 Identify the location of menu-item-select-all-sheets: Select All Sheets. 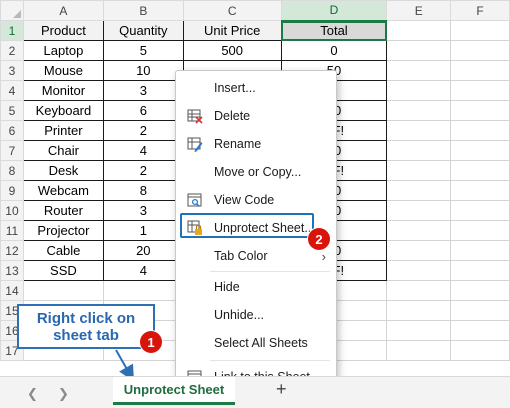
(256, 343).